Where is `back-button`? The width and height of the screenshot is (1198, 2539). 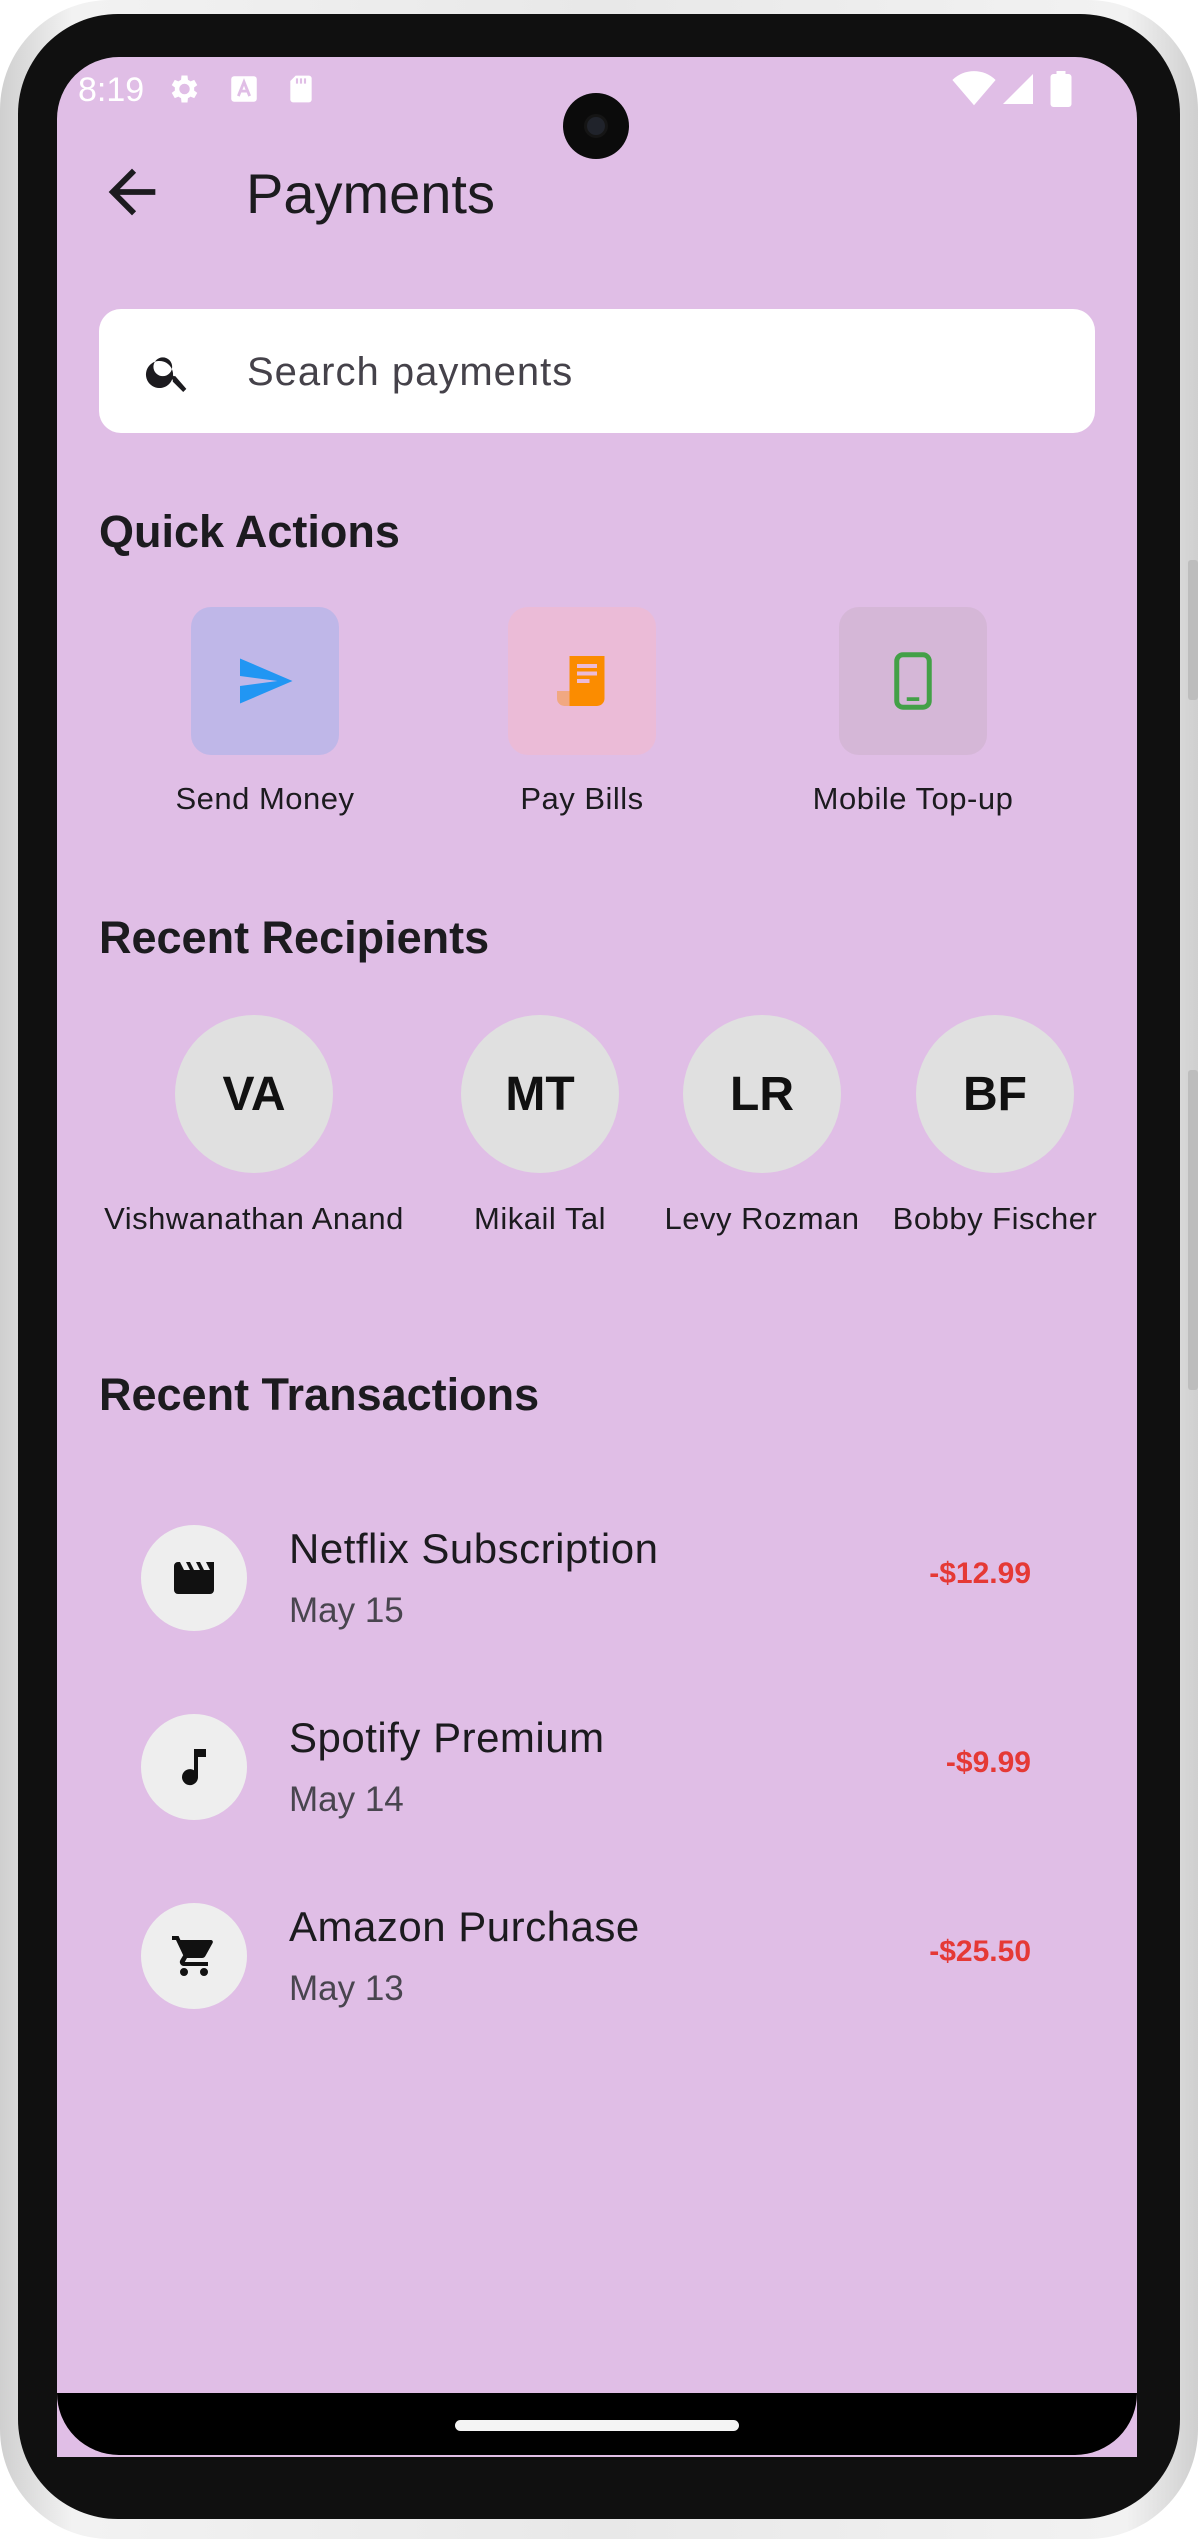
back-button is located at coordinates (132, 192).